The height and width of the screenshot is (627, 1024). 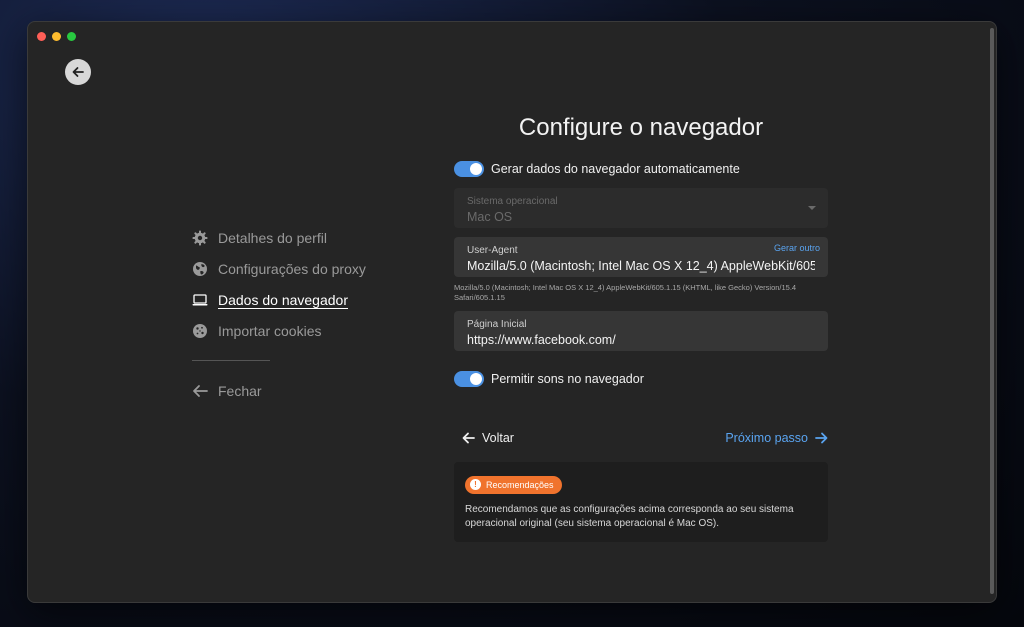 I want to click on recommendation-badge: ! Recomendações, so click(x=513, y=484).